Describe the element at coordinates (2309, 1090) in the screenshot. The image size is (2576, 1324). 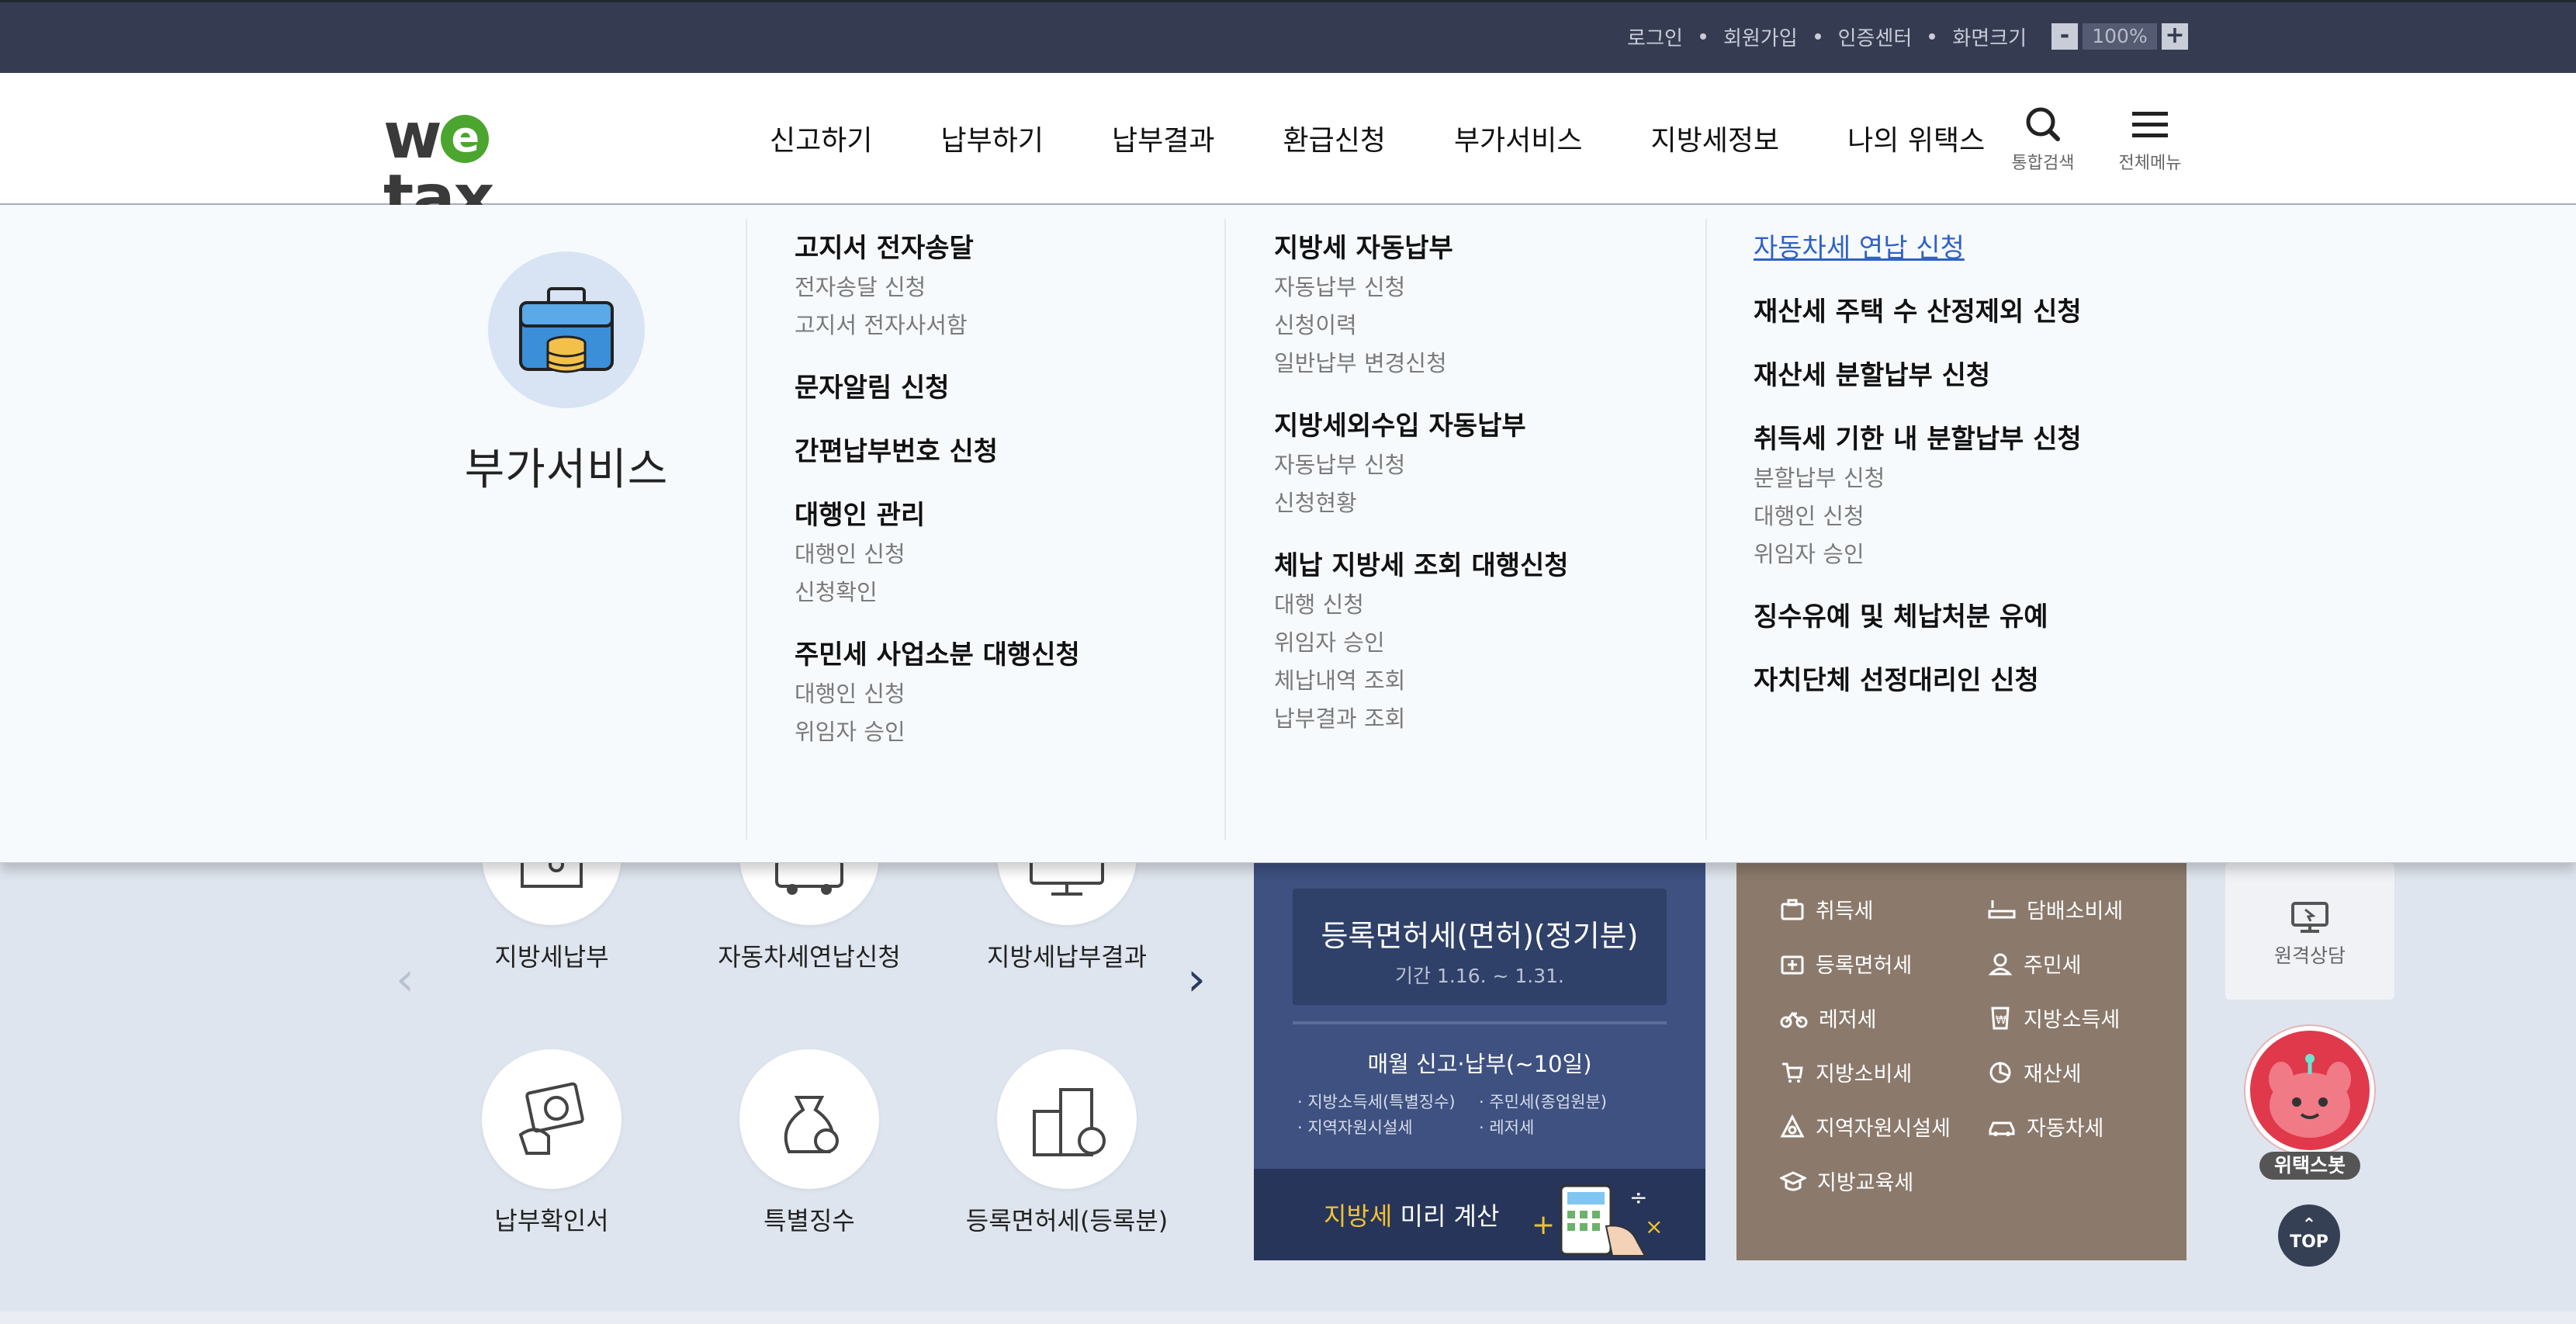
I see `wetax-bot-button` at that location.